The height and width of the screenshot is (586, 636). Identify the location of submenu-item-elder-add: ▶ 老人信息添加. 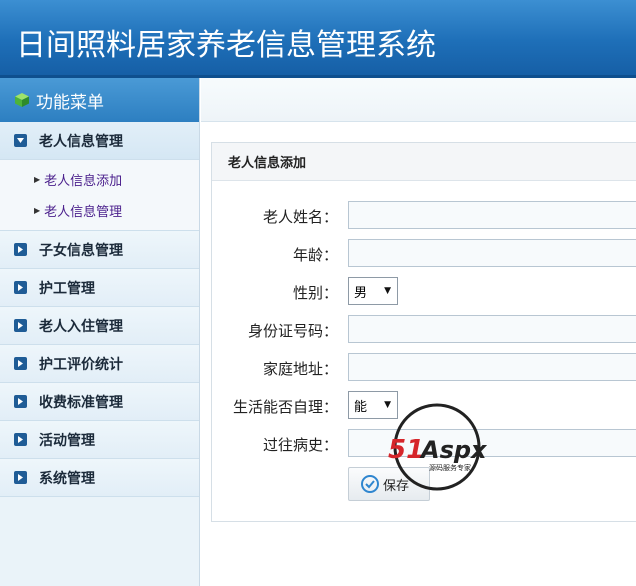
(99, 179).